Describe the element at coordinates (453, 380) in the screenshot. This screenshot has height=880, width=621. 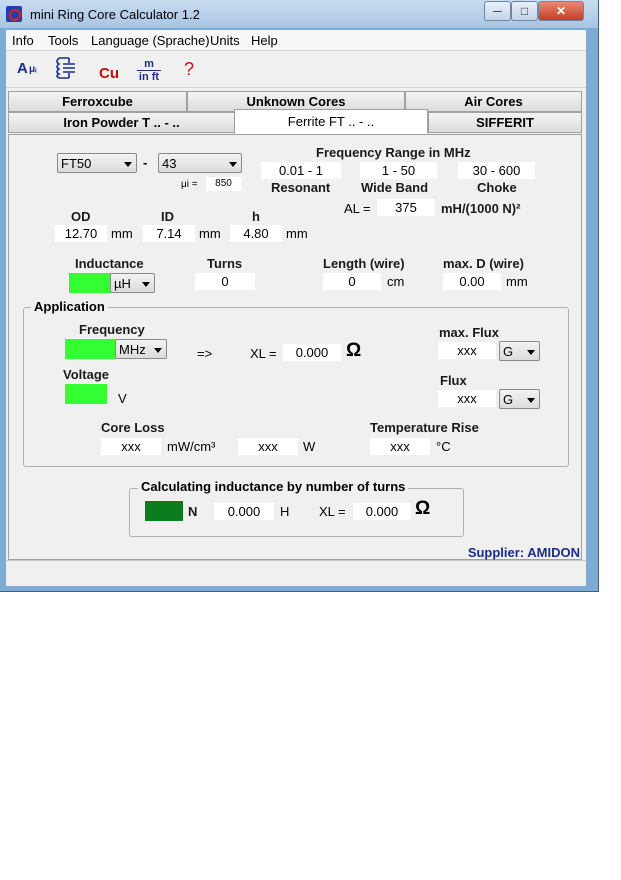
I see `flux-label: Flux` at that location.